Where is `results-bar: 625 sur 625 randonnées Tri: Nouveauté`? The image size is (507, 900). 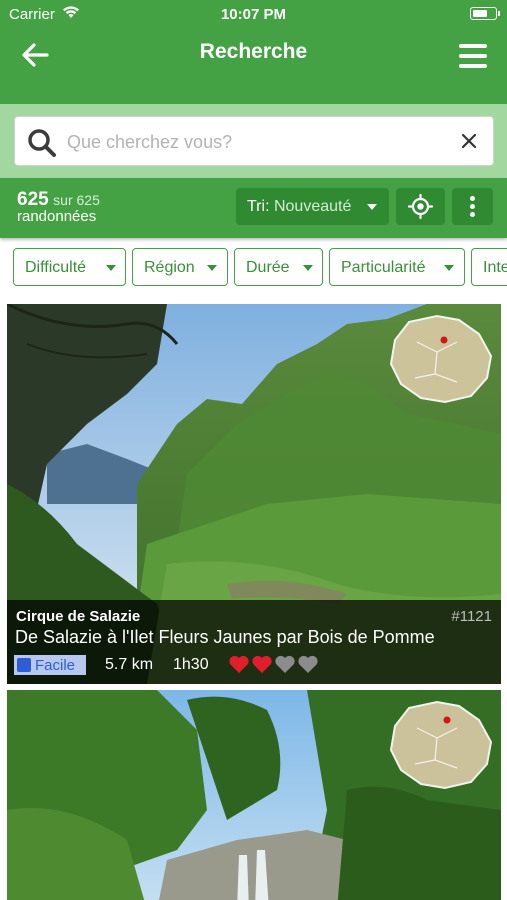
results-bar: 625 sur 625 randonnées Tri: Nouveauté is located at coordinates (253, 208).